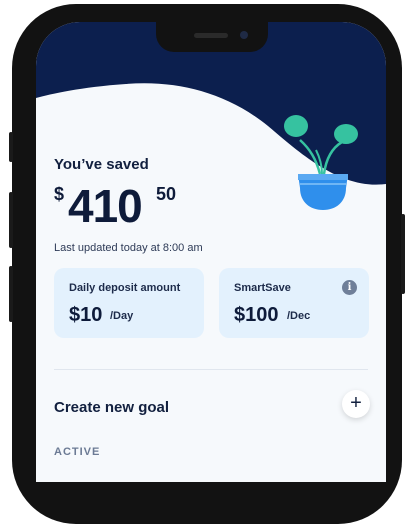 The height and width of the screenshot is (524, 412). What do you see at coordinates (11, 220) in the screenshot?
I see `volume-up-button` at bounding box center [11, 220].